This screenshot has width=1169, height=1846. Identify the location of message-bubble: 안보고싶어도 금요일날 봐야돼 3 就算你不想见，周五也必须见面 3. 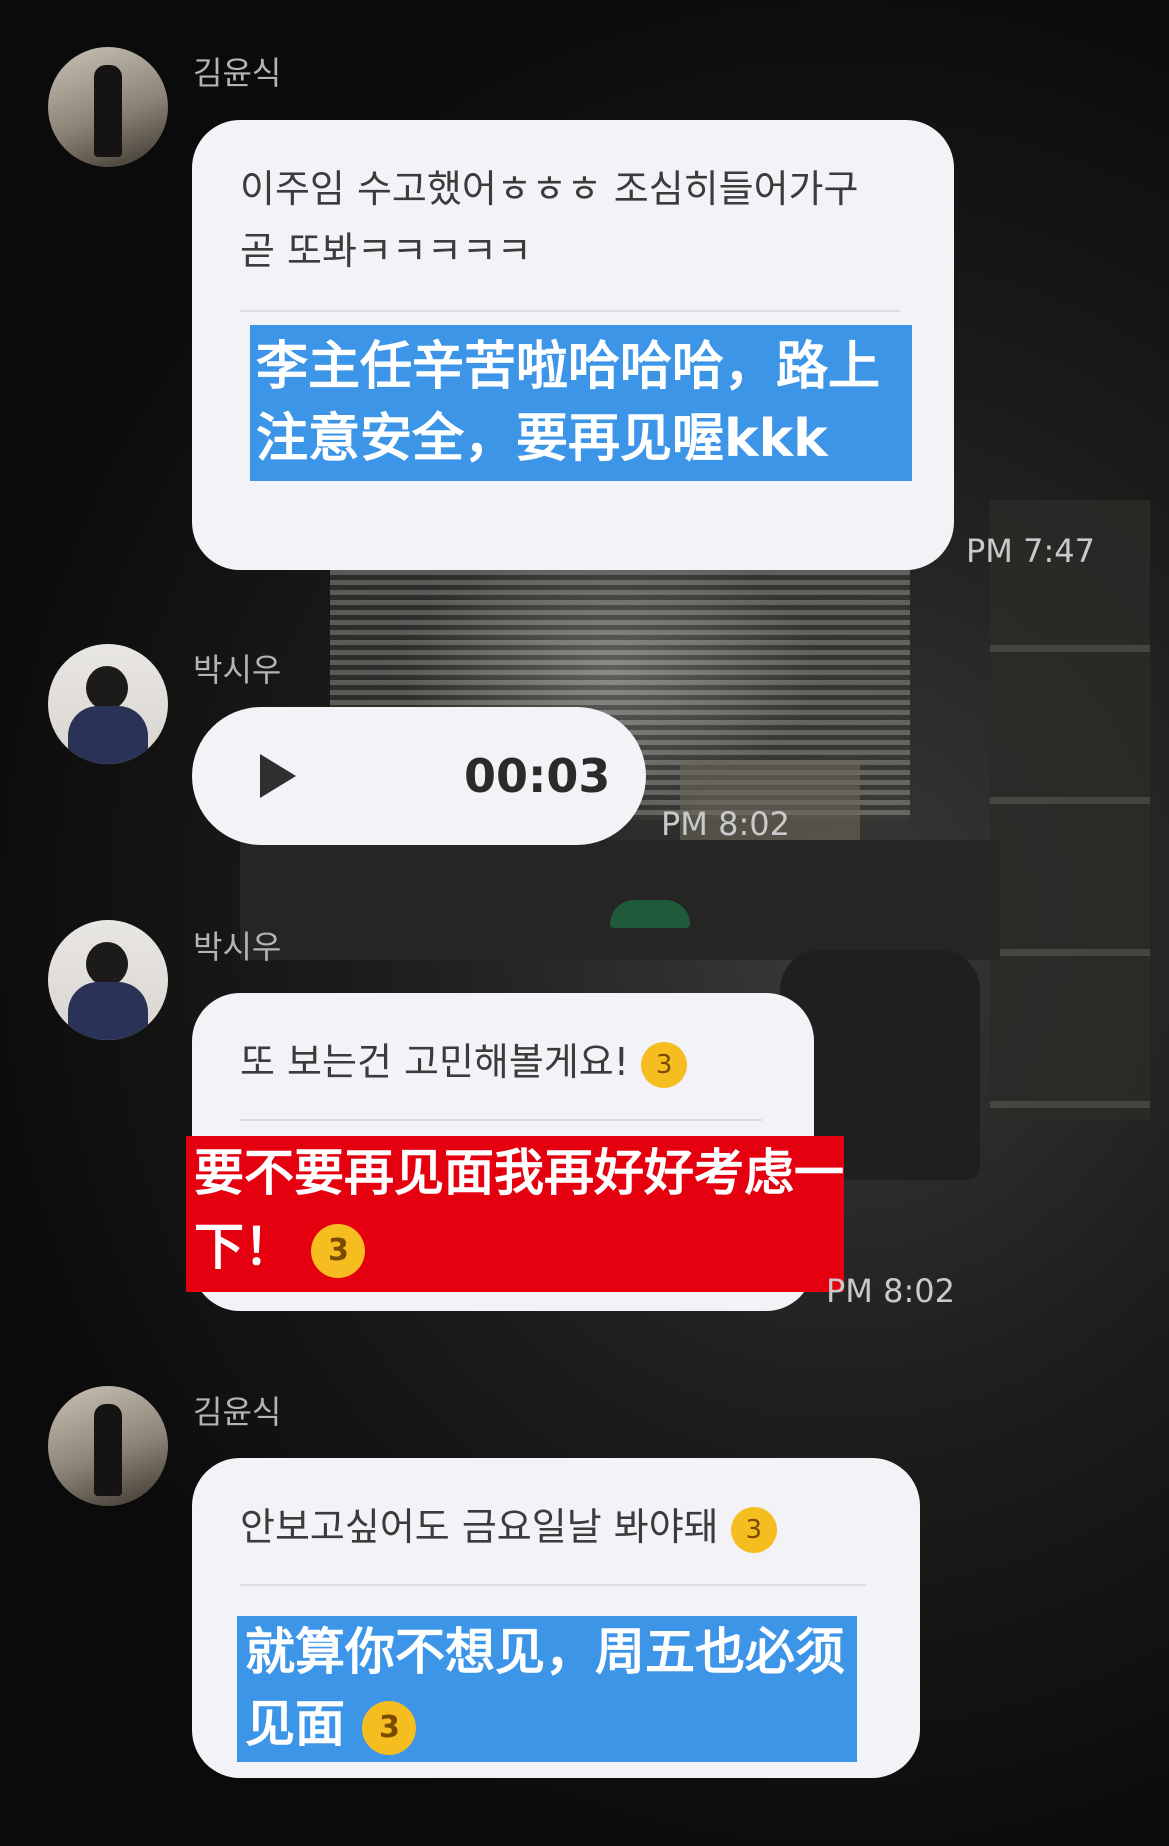
(556, 1618).